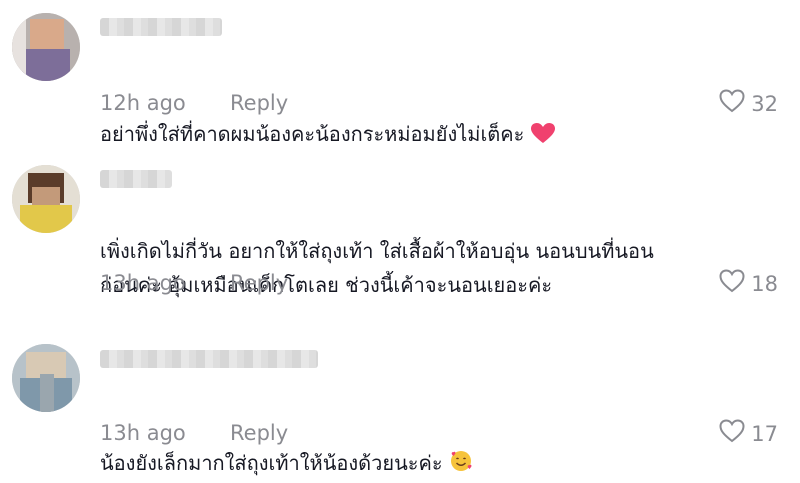  Describe the element at coordinates (748, 283) in the screenshot. I see `like-button: 18` at that location.